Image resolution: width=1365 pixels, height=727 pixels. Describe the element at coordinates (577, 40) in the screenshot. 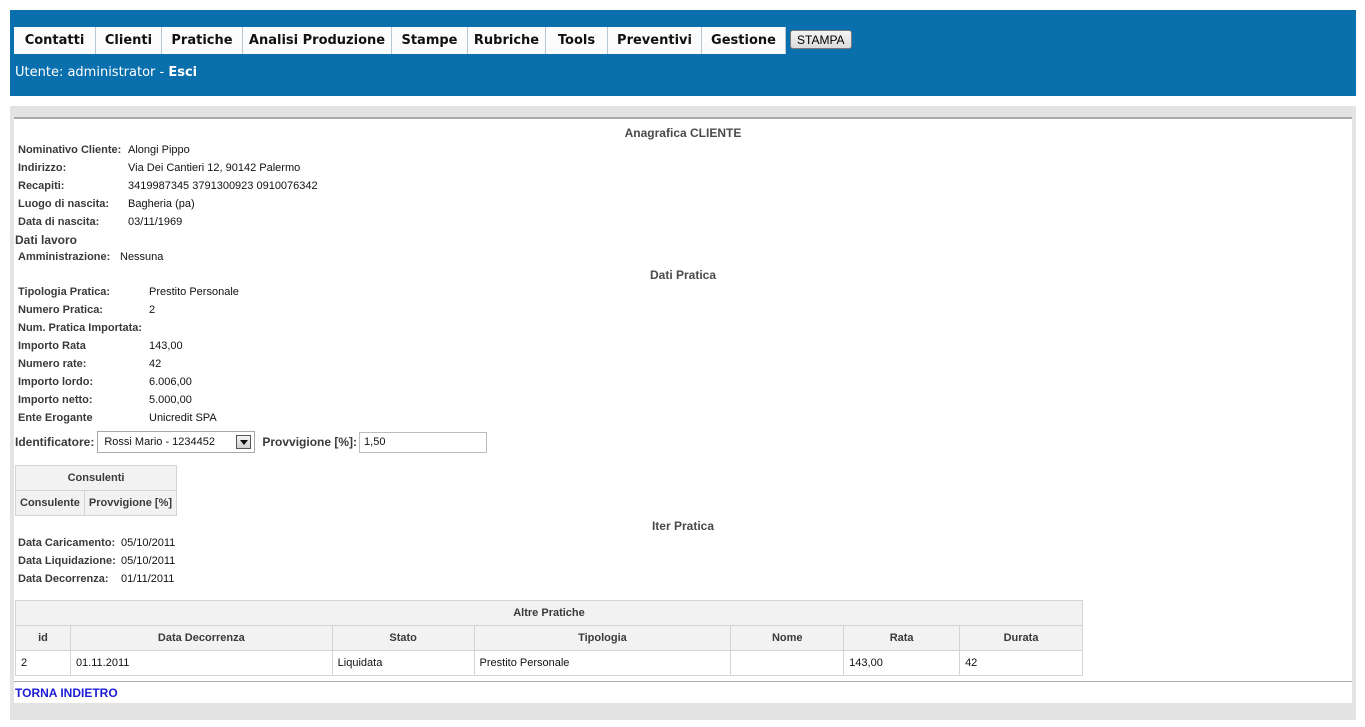

I see `menu-tools: Tools` at that location.